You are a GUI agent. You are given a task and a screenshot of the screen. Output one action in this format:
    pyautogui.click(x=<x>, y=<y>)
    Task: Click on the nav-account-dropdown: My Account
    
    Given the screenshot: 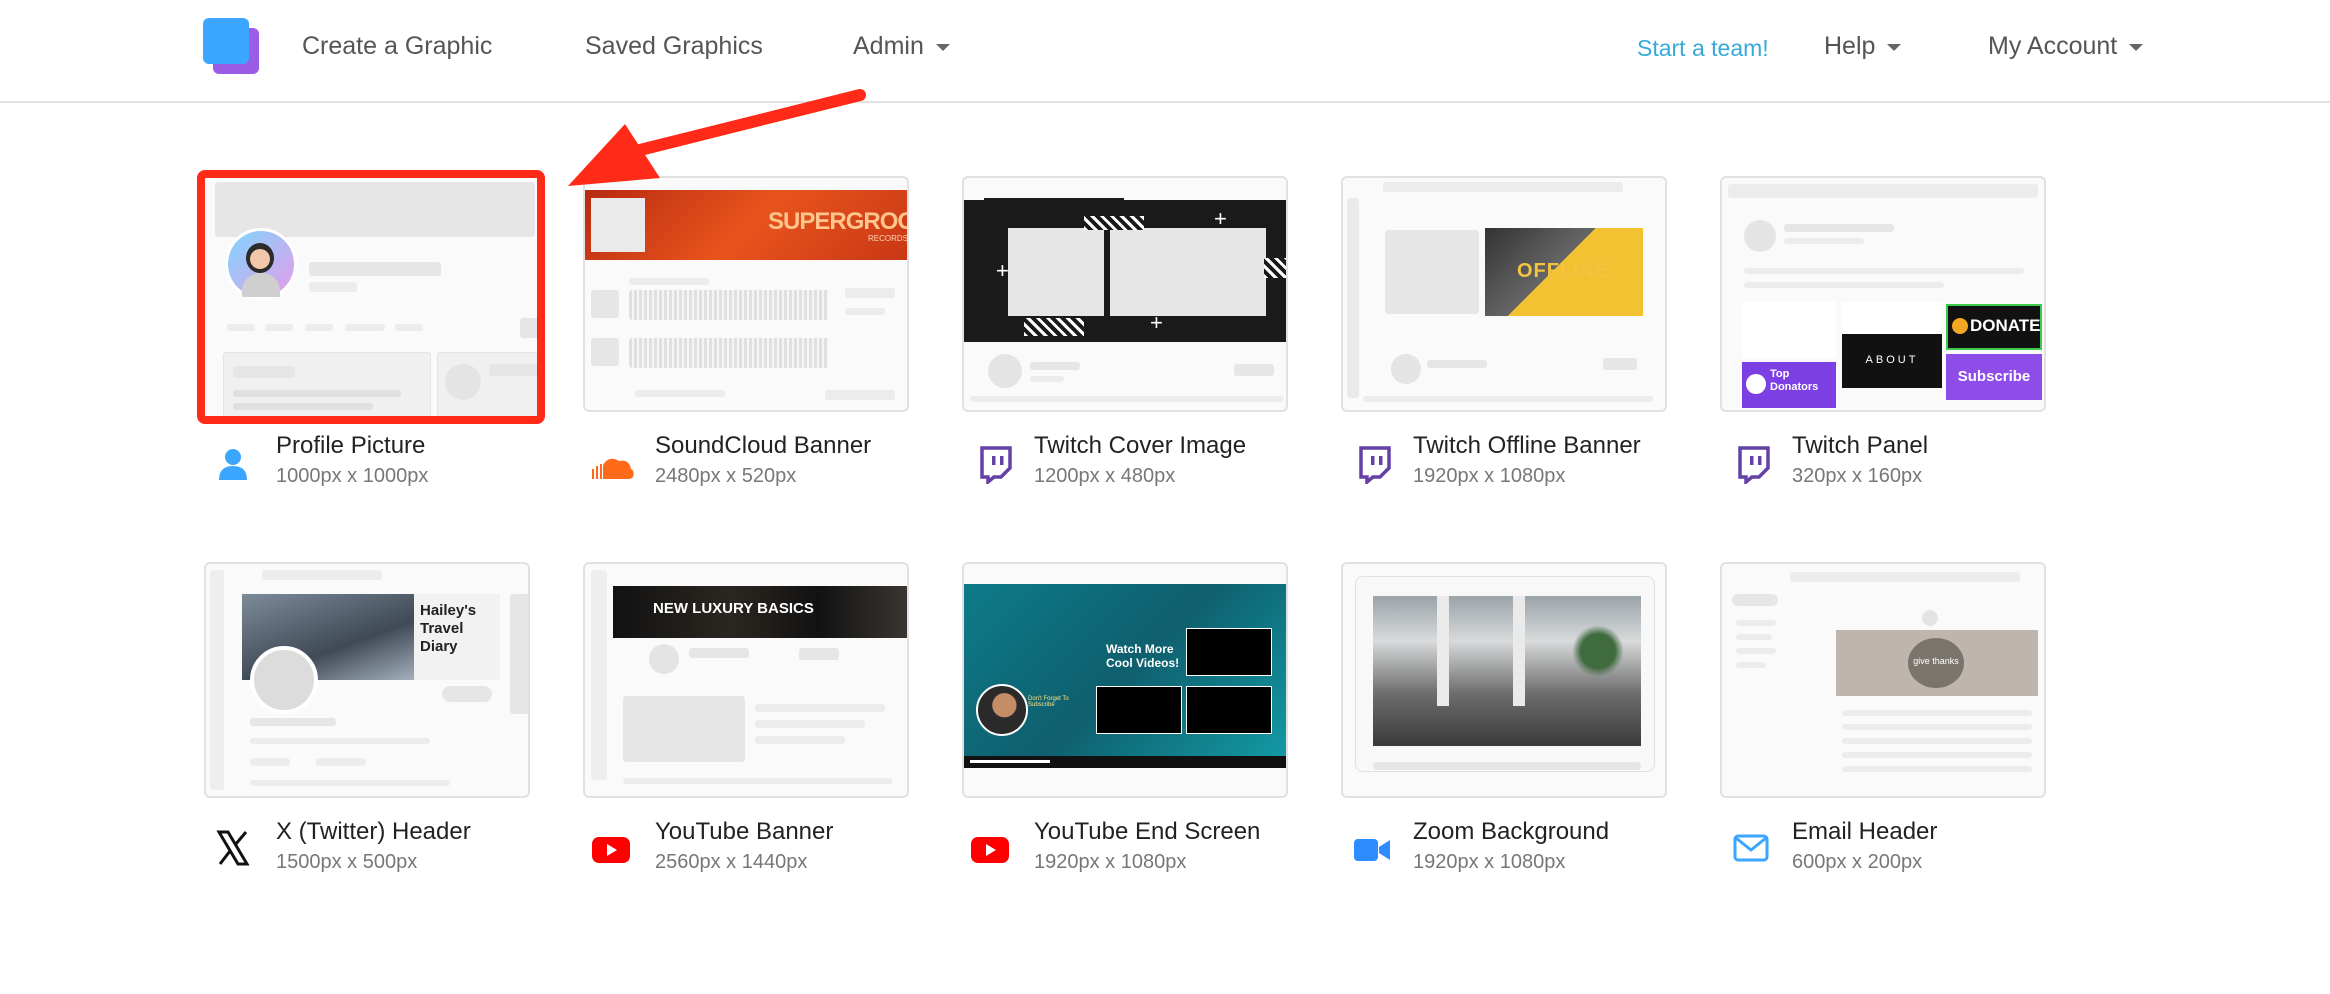 What is the action you would take?
    pyautogui.click(x=2066, y=46)
    